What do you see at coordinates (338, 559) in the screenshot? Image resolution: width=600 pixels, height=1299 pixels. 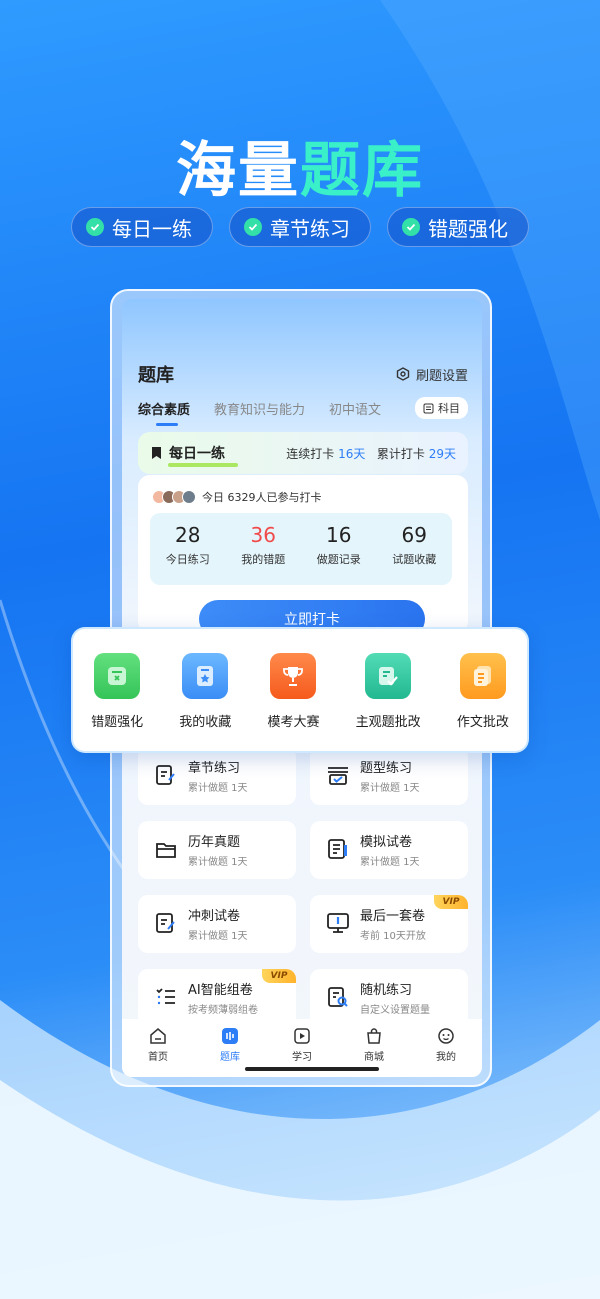 I see `stat-label: 做题记录` at bounding box center [338, 559].